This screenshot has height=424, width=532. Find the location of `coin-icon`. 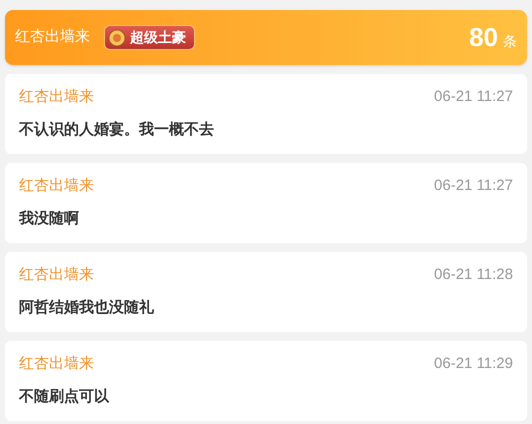

coin-icon is located at coordinates (117, 37).